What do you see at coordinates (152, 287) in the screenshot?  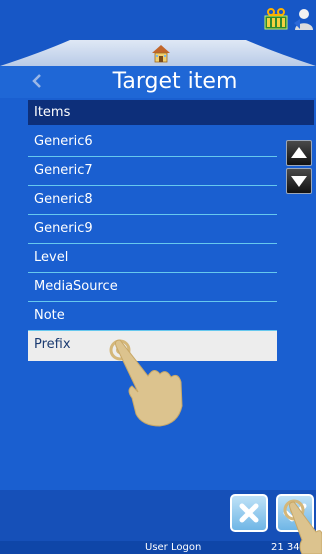 I see `list-item: MediaSource` at bounding box center [152, 287].